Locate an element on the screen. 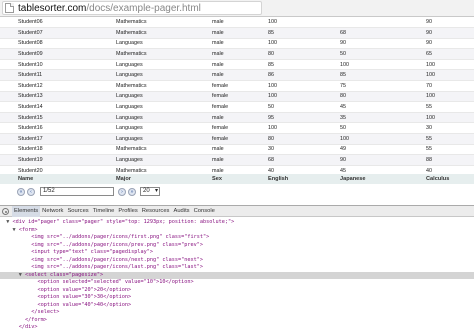  page-display-input: 1/52 is located at coordinates (77, 191).